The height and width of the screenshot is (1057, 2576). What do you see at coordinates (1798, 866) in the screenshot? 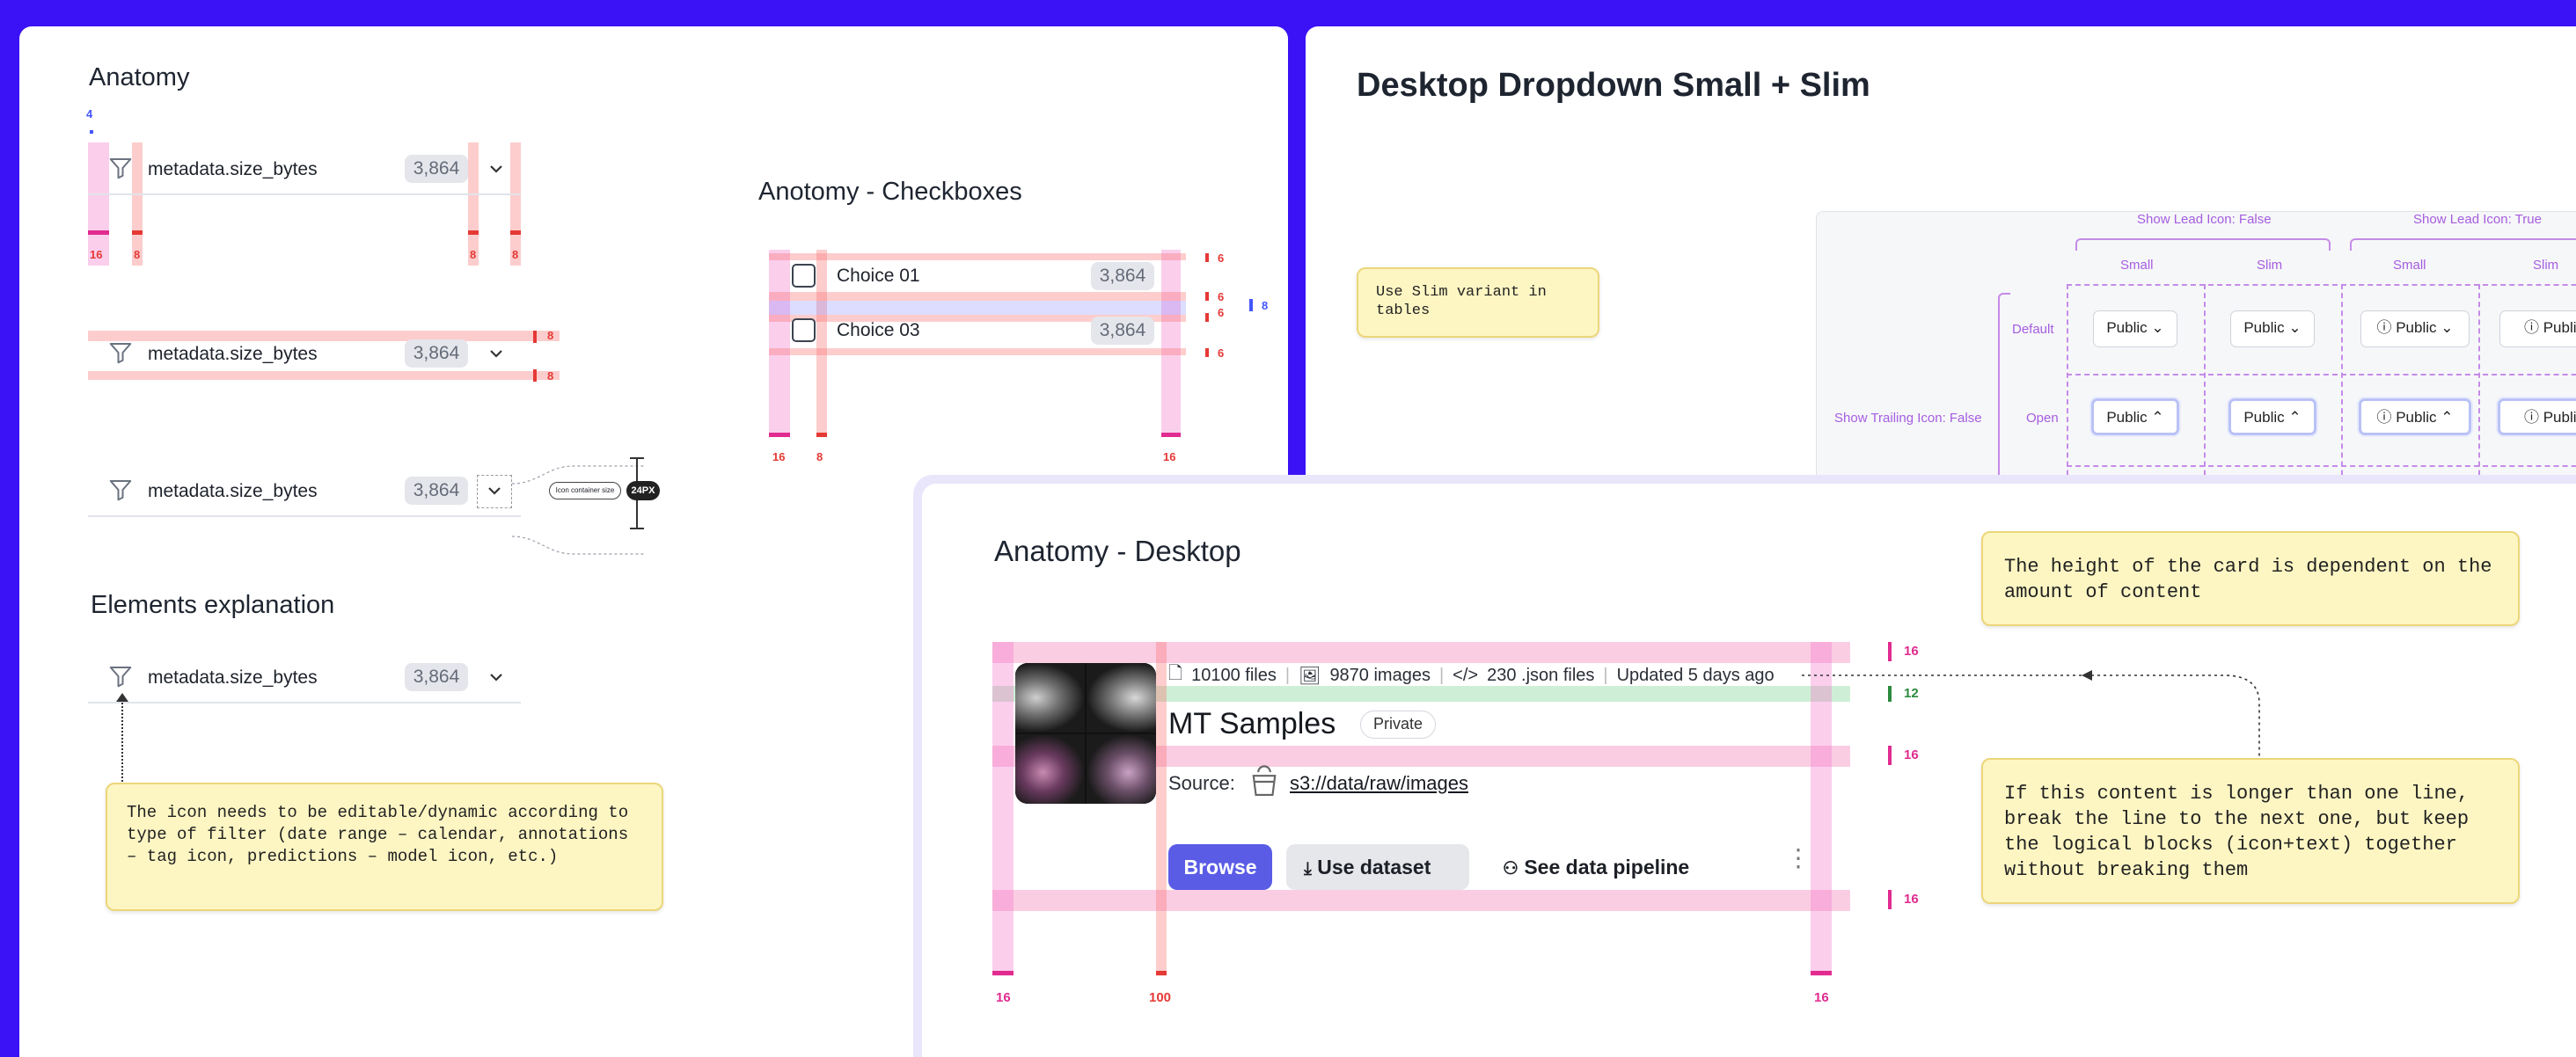
I see `more-icon: ⋮` at bounding box center [1798, 866].